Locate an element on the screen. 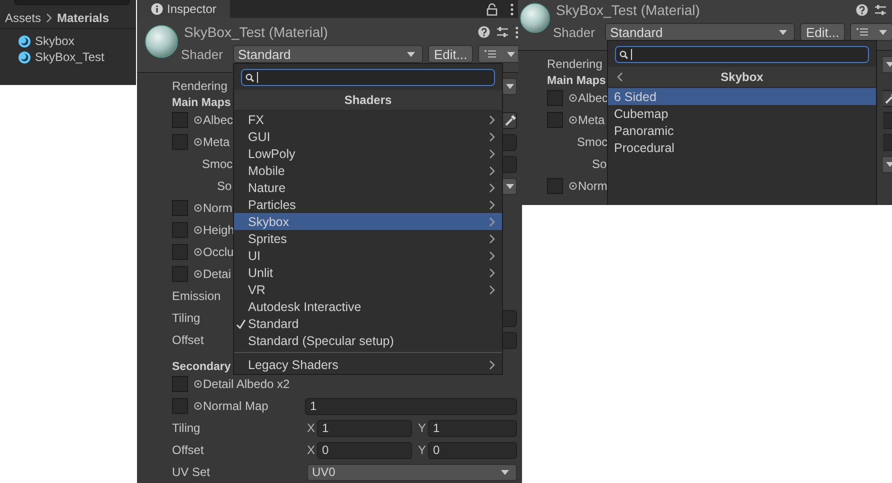 This screenshot has width=892, height=483. menu-item: Standard (Specular setup) is located at coordinates (368, 340).